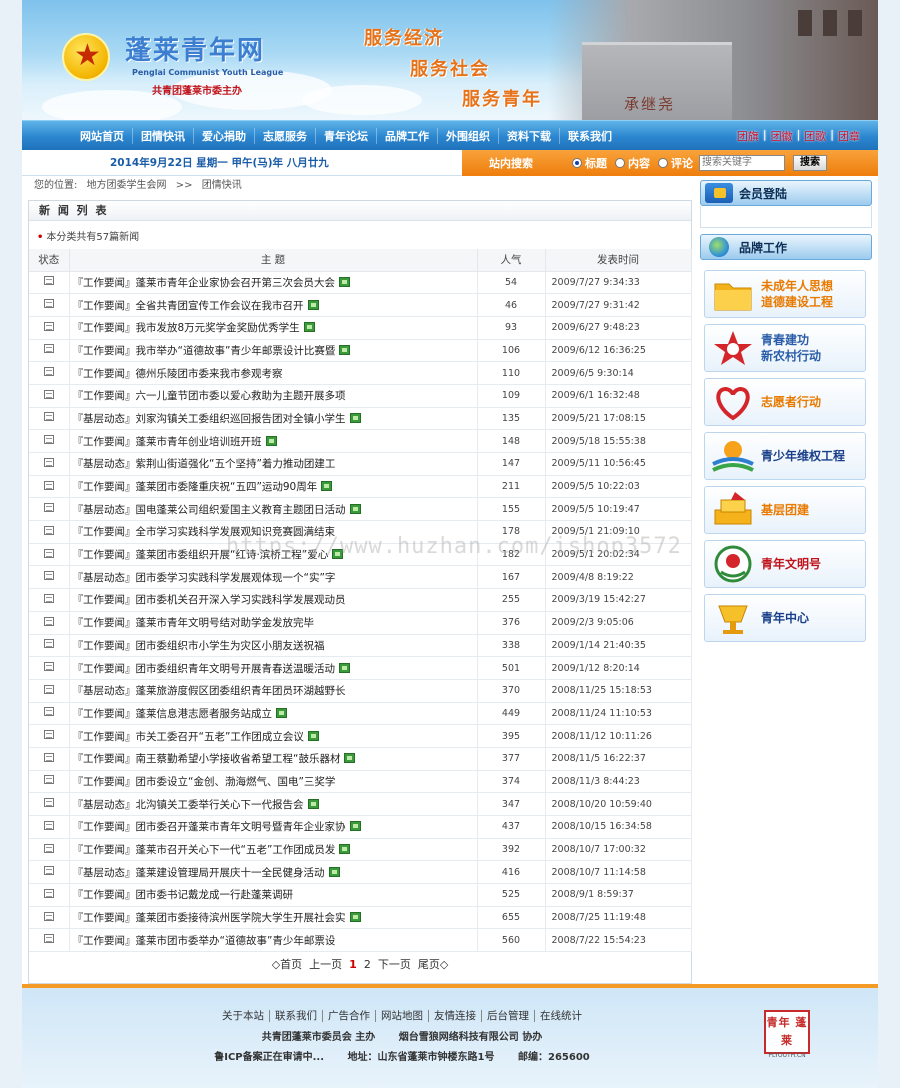 The height and width of the screenshot is (1088, 900). I want to click on title-cell: 『工作要闻』团市委机关召开深入学习实践科学发展观动员, so click(273, 600).